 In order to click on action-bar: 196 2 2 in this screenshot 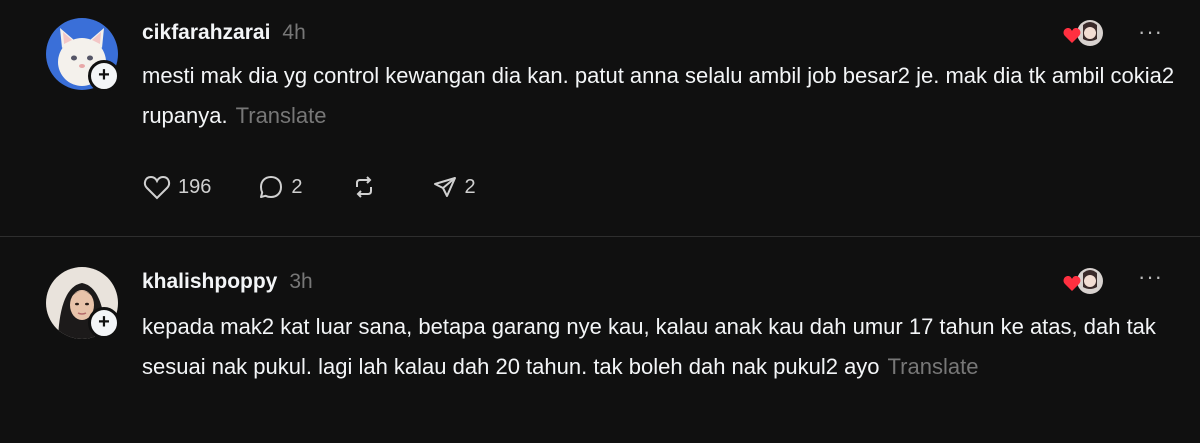, I will do `click(332, 187)`.